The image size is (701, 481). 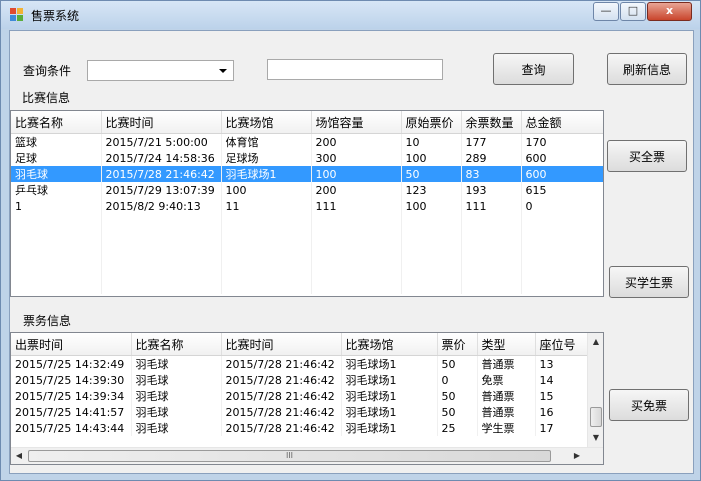 What do you see at coordinates (561, 380) in the screenshot?
I see `ticket-cell: 14` at bounding box center [561, 380].